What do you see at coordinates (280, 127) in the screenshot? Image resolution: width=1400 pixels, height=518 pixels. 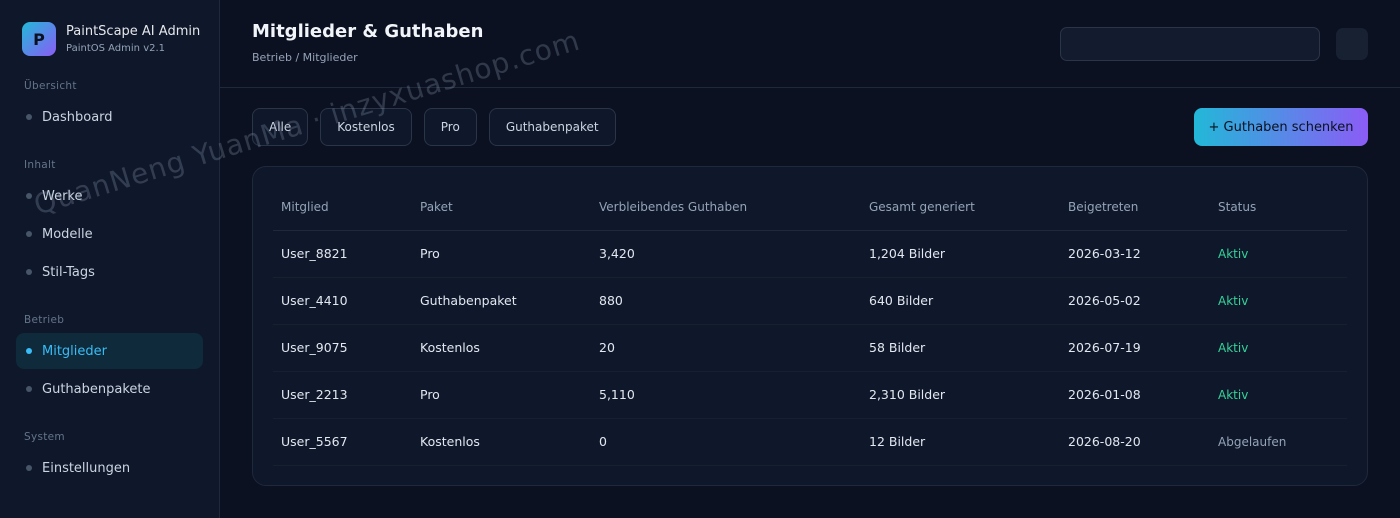 I see `filter-all-button: Alle` at bounding box center [280, 127].